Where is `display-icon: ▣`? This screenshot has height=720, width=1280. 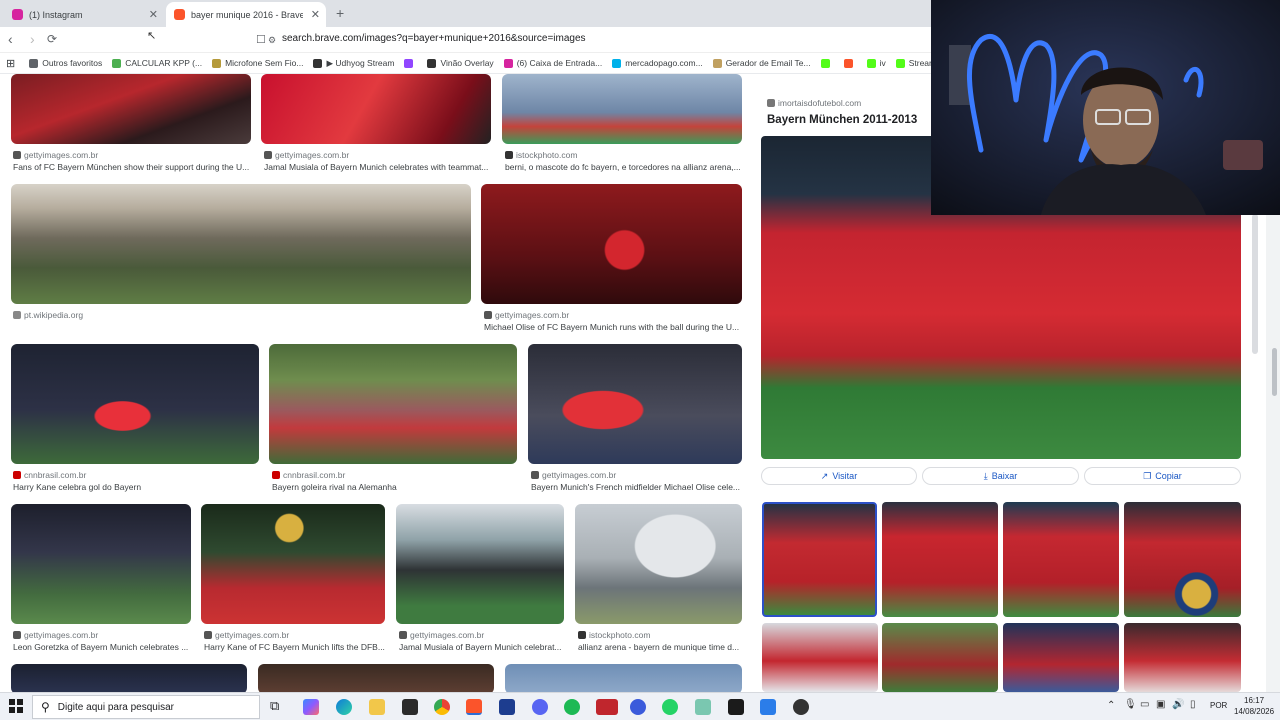 display-icon: ▣ is located at coordinates (1160, 704).